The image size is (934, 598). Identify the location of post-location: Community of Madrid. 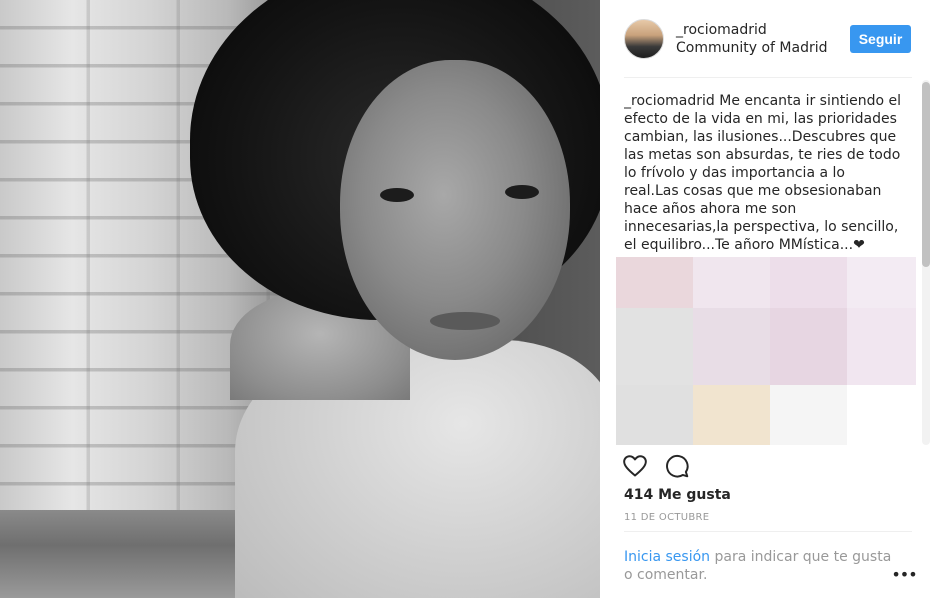
(752, 48).